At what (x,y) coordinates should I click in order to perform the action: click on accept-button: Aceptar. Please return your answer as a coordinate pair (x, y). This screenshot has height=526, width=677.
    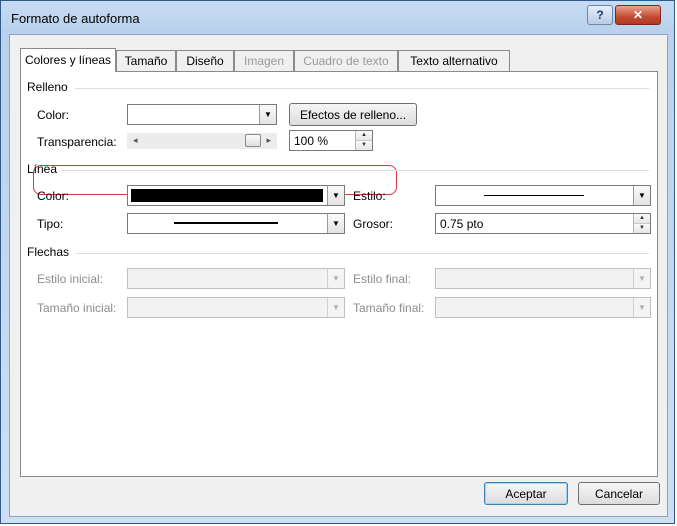
    Looking at the image, I should click on (526, 493).